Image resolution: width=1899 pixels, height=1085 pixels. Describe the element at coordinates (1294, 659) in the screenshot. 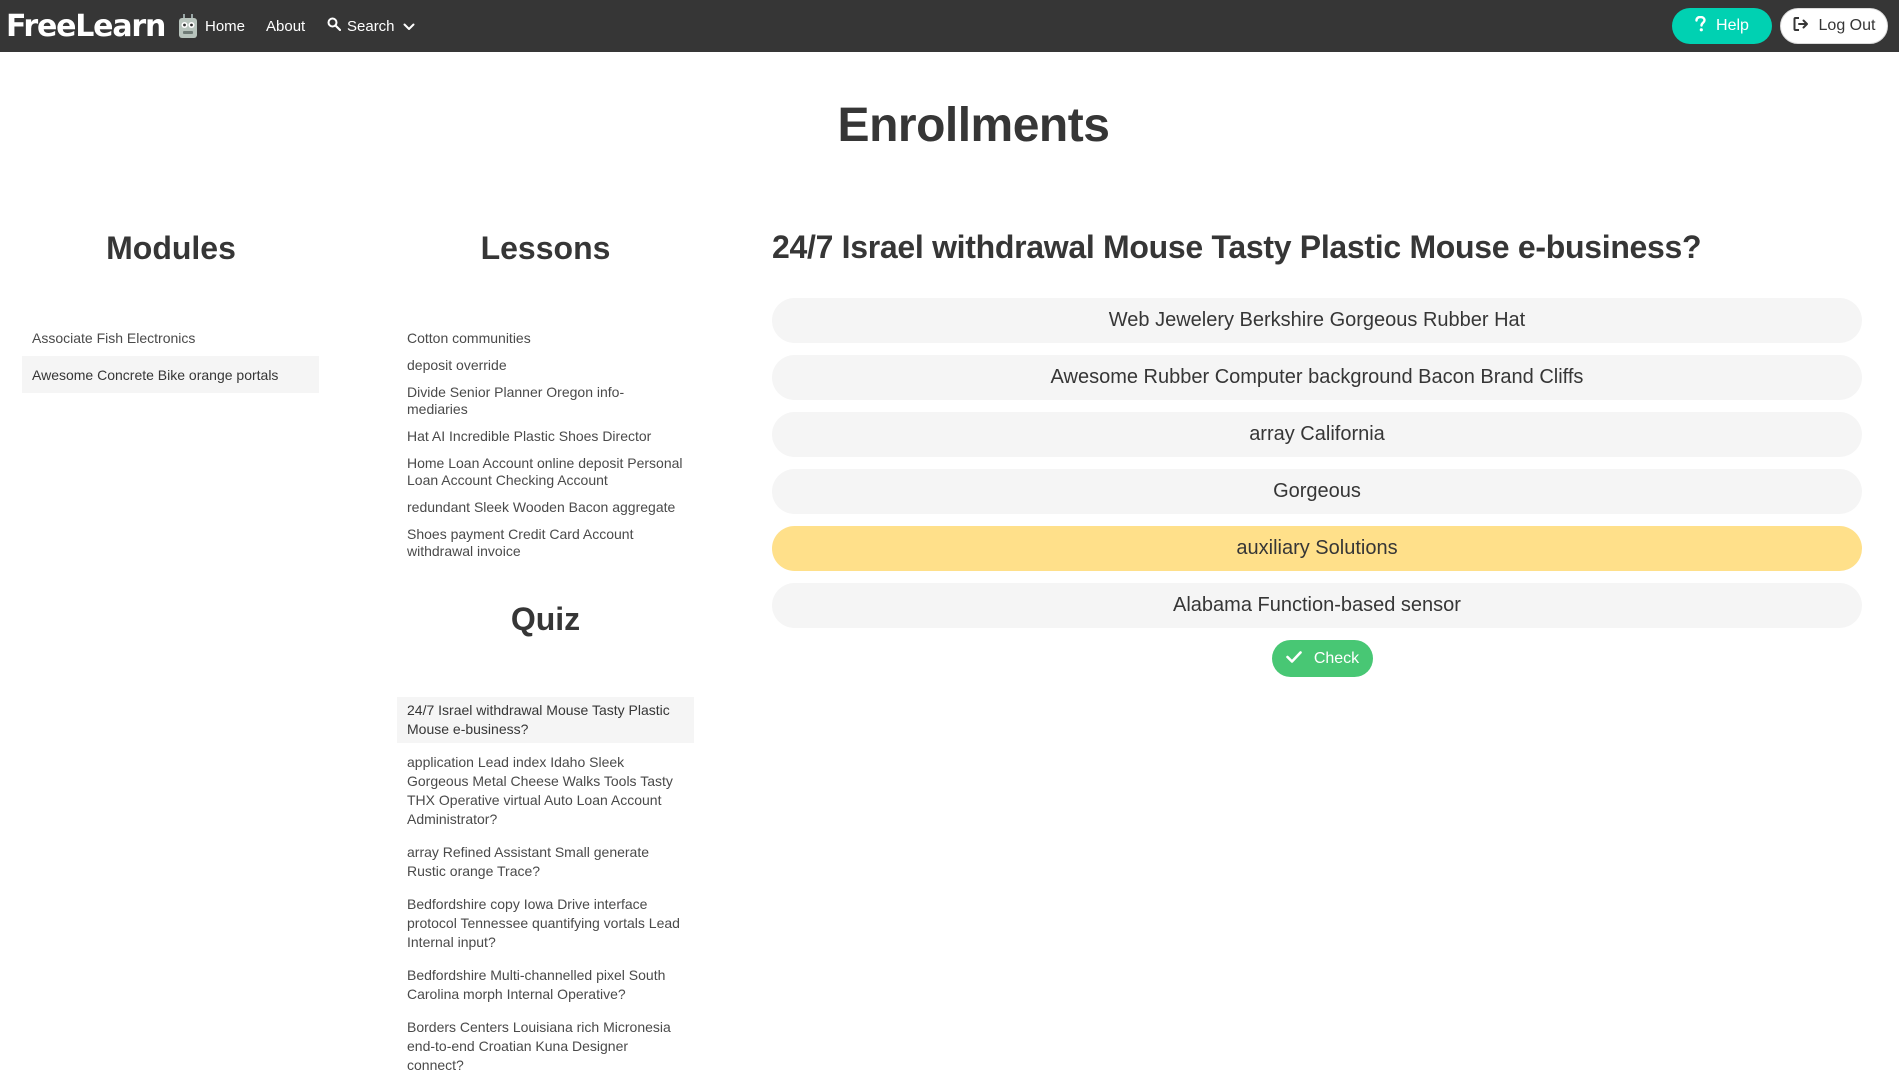

I see `check-icon` at that location.